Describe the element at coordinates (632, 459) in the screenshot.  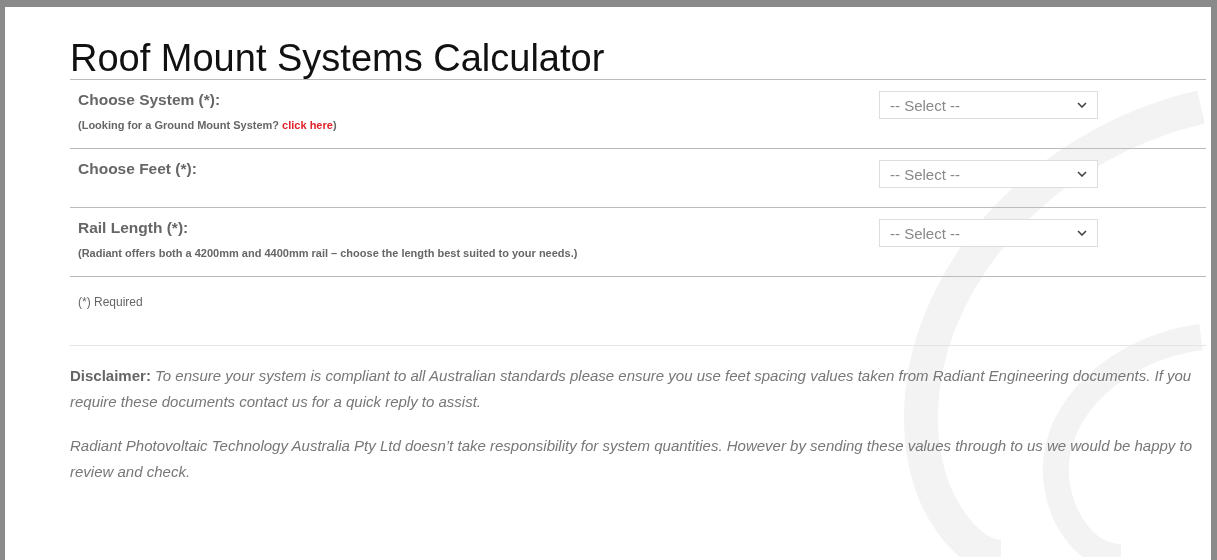
I see `disclaimer-text: Radiant Photovoltaic Technology Australia Pty Ltd doesn’t take responsibility for system quantities. However by sending these values through to us we would be happy to review and check.` at that location.